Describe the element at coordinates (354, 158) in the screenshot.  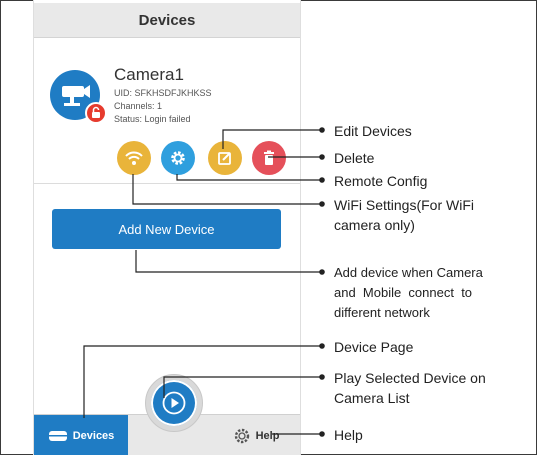
I see `callout-delete: Delete` at that location.